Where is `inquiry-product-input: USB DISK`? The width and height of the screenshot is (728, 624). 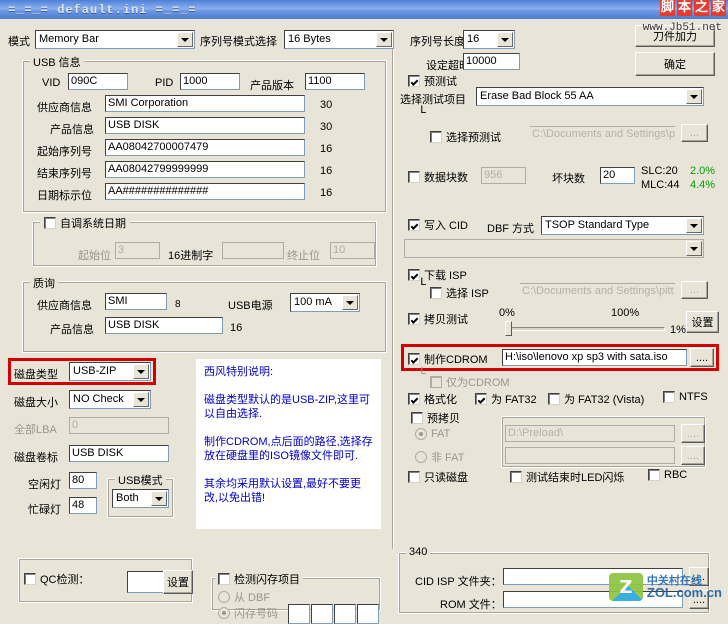
inquiry-product-input: USB DISK is located at coordinates (164, 325).